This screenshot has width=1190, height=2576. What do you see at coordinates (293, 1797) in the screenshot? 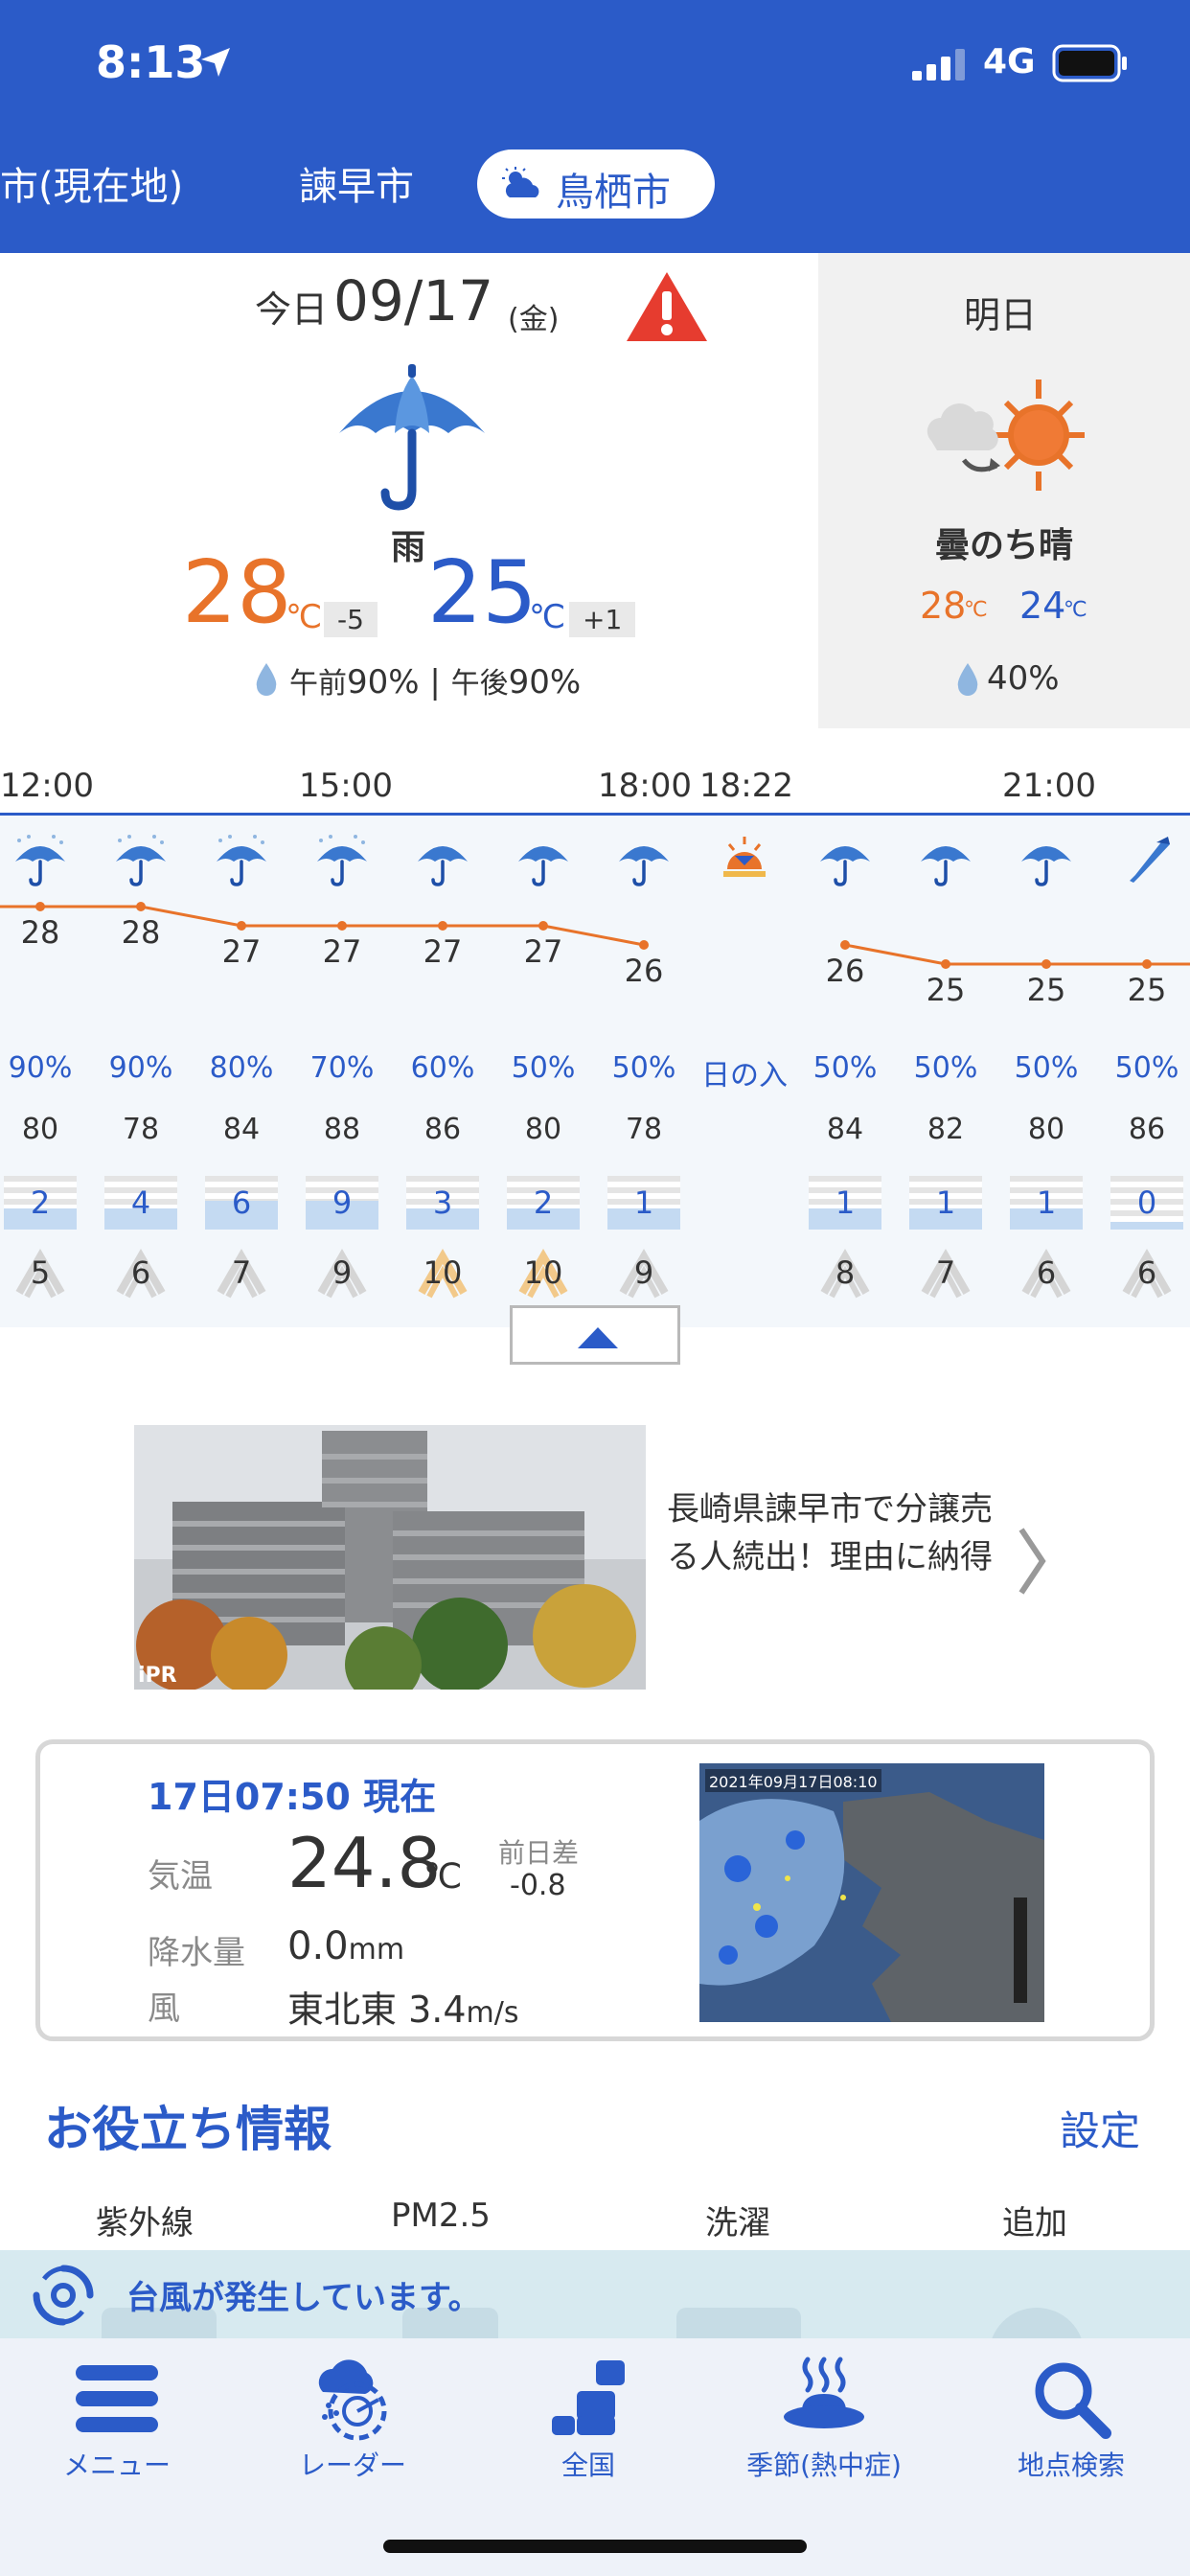
I see `observation-time: 17日07:50 現在` at bounding box center [293, 1797].